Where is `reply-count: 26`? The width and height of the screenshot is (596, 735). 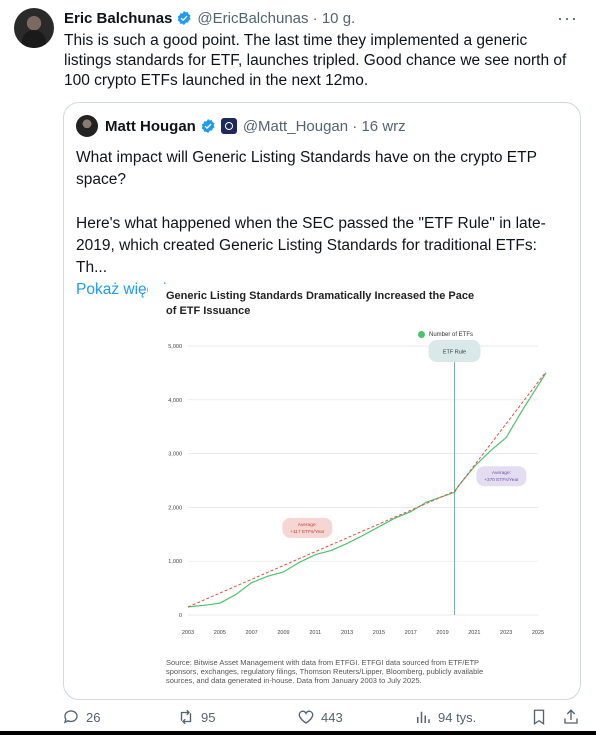
reply-count: 26 is located at coordinates (93, 717).